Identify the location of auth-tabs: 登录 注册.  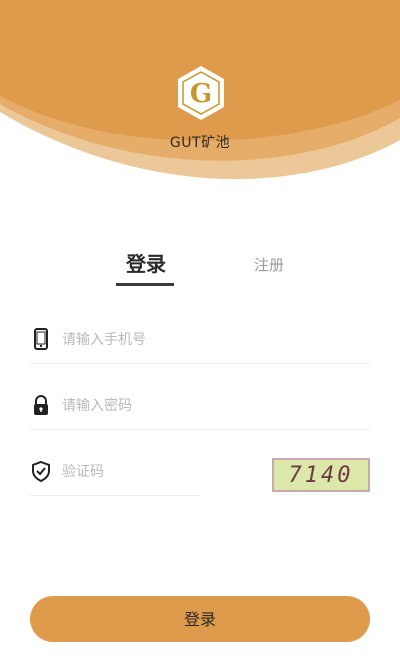
(200, 269).